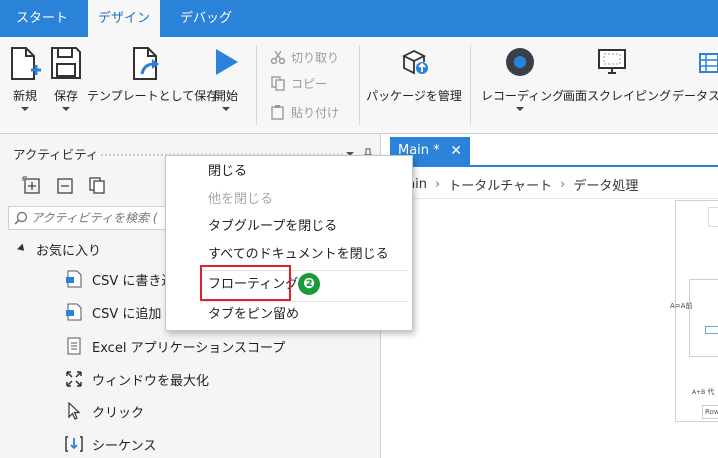 This screenshot has height=458, width=718. What do you see at coordinates (146, 63) in the screenshot?
I see `template-export-icon` at bounding box center [146, 63].